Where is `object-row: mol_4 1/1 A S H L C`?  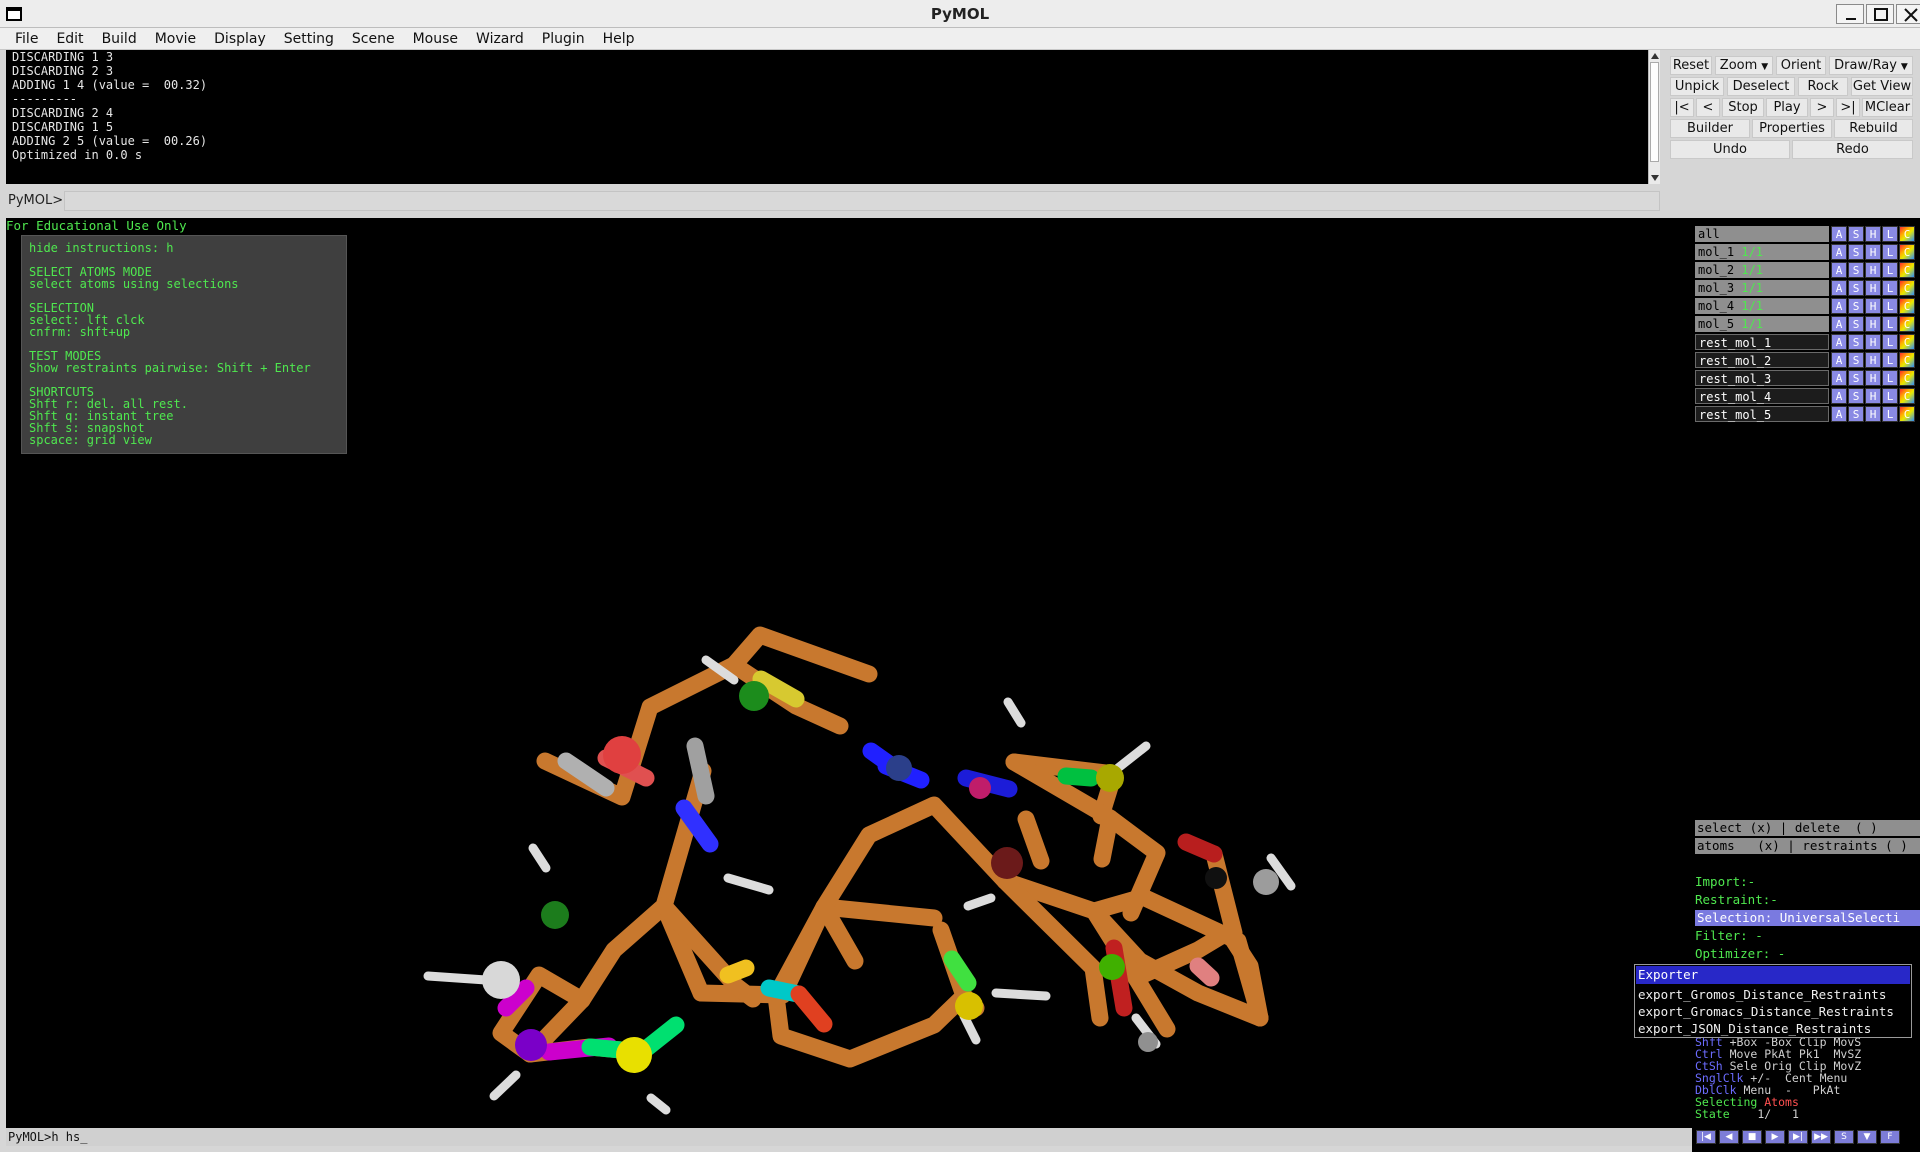
object-row: mol_4 1/1 A S H L C is located at coordinates (1807, 306).